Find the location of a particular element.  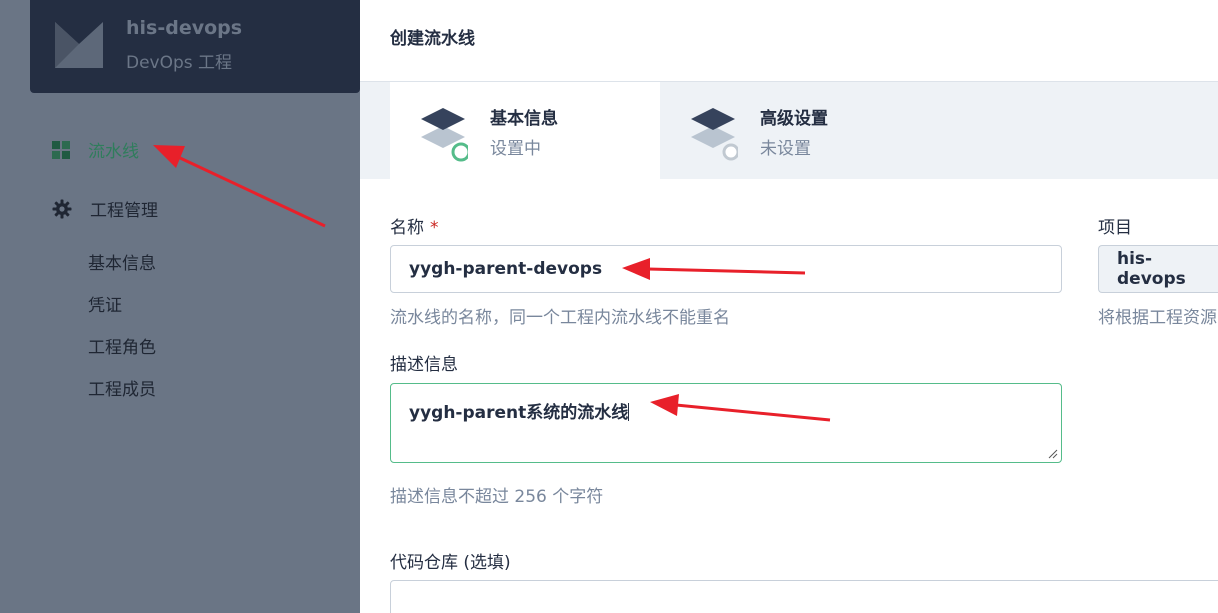

pipeline-icon is located at coordinates (61, 149).